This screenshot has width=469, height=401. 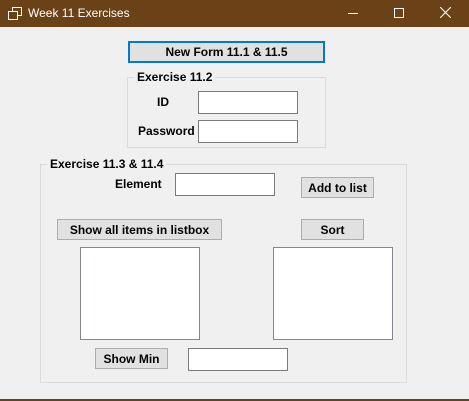 I want to click on close-icon, so click(x=445, y=14).